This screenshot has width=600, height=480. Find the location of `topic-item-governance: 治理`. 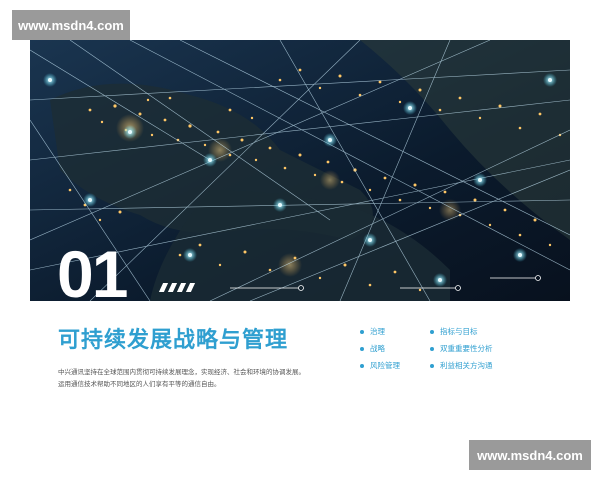

topic-item-governance: 治理 is located at coordinates (372, 331).